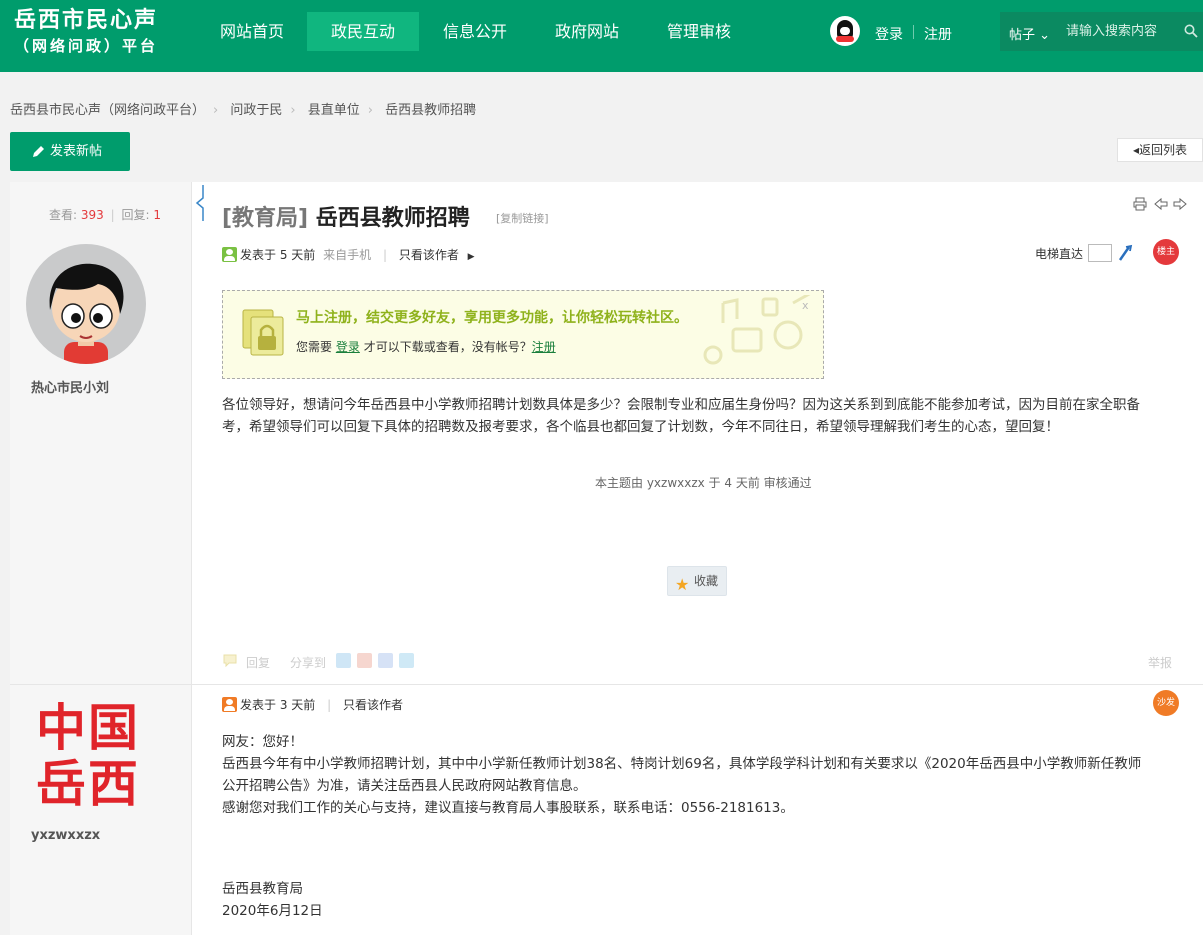 Image resolution: width=1203 pixels, height=935 pixels. I want to click on yuexi-logo: 中国 岳西, so click(88, 756).